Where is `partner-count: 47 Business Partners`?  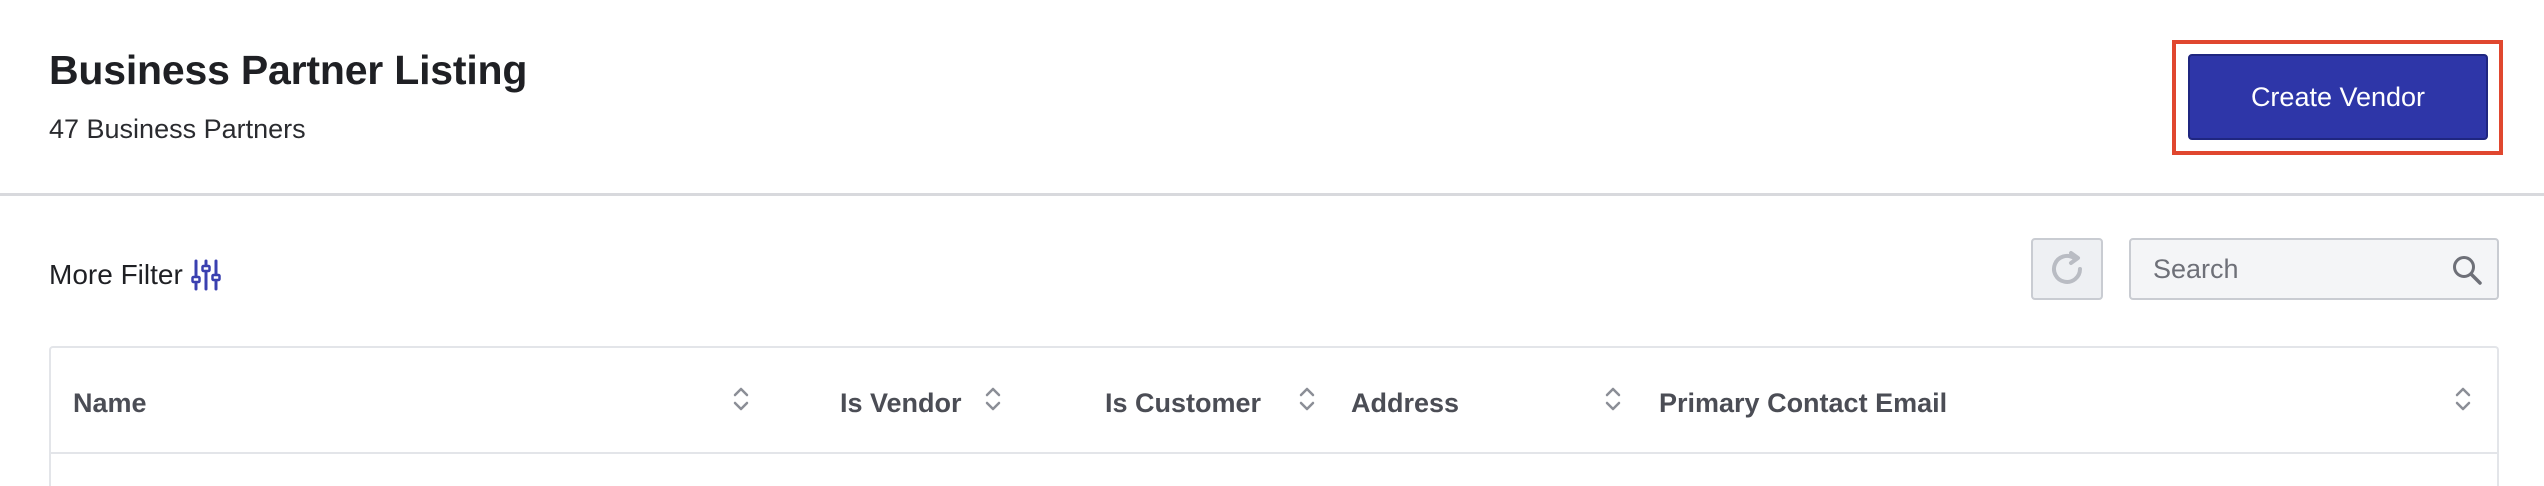
partner-count: 47 Business Partners is located at coordinates (177, 129).